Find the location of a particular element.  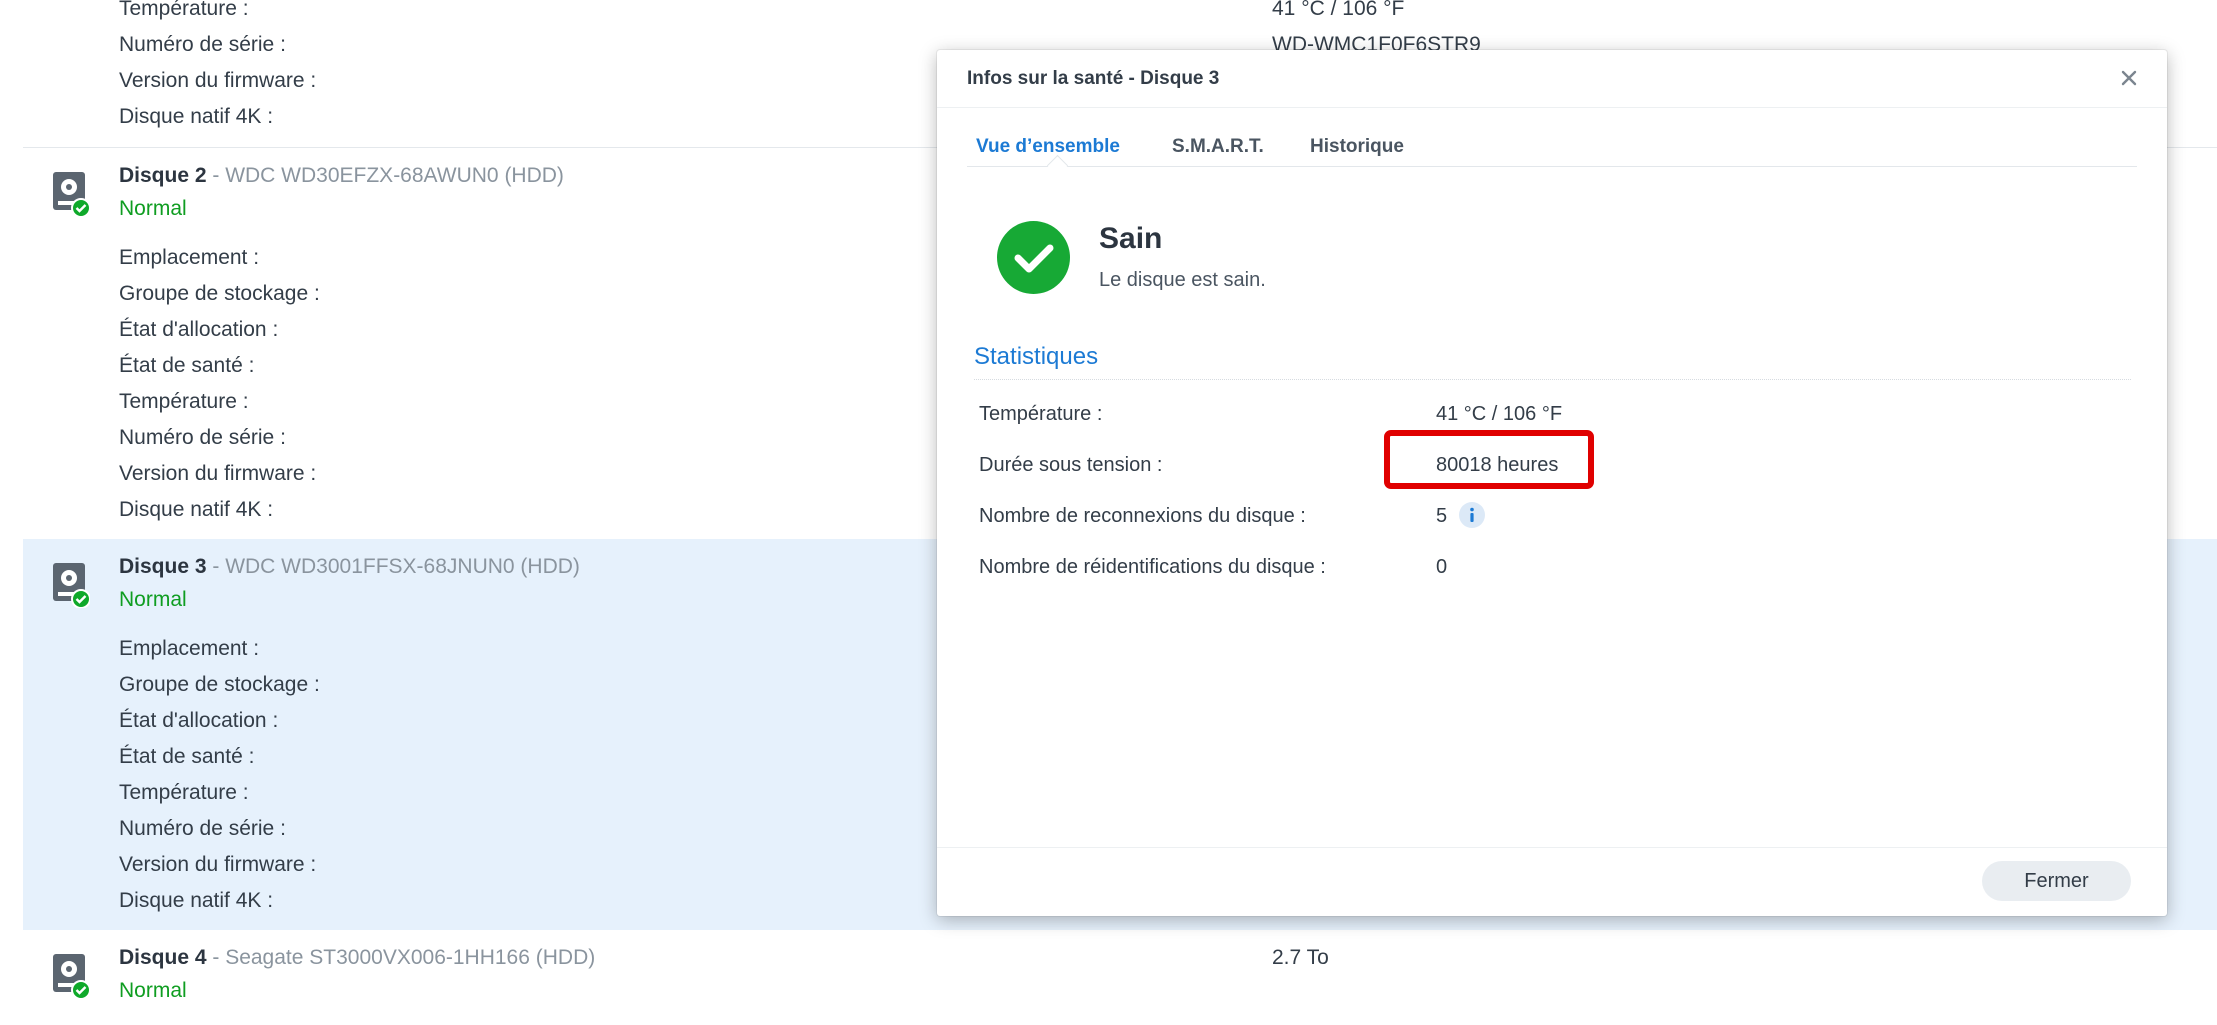

disk2-label-firmware: Version du firmware : is located at coordinates (218, 473).